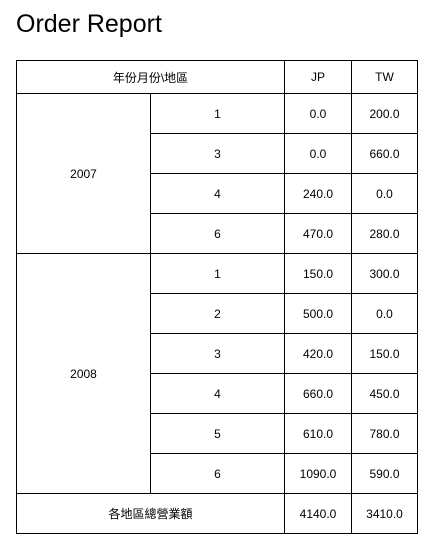 The width and height of the screenshot is (436, 554). What do you see at coordinates (318, 393) in the screenshot?
I see `value-cell-jp: 660.0` at bounding box center [318, 393].